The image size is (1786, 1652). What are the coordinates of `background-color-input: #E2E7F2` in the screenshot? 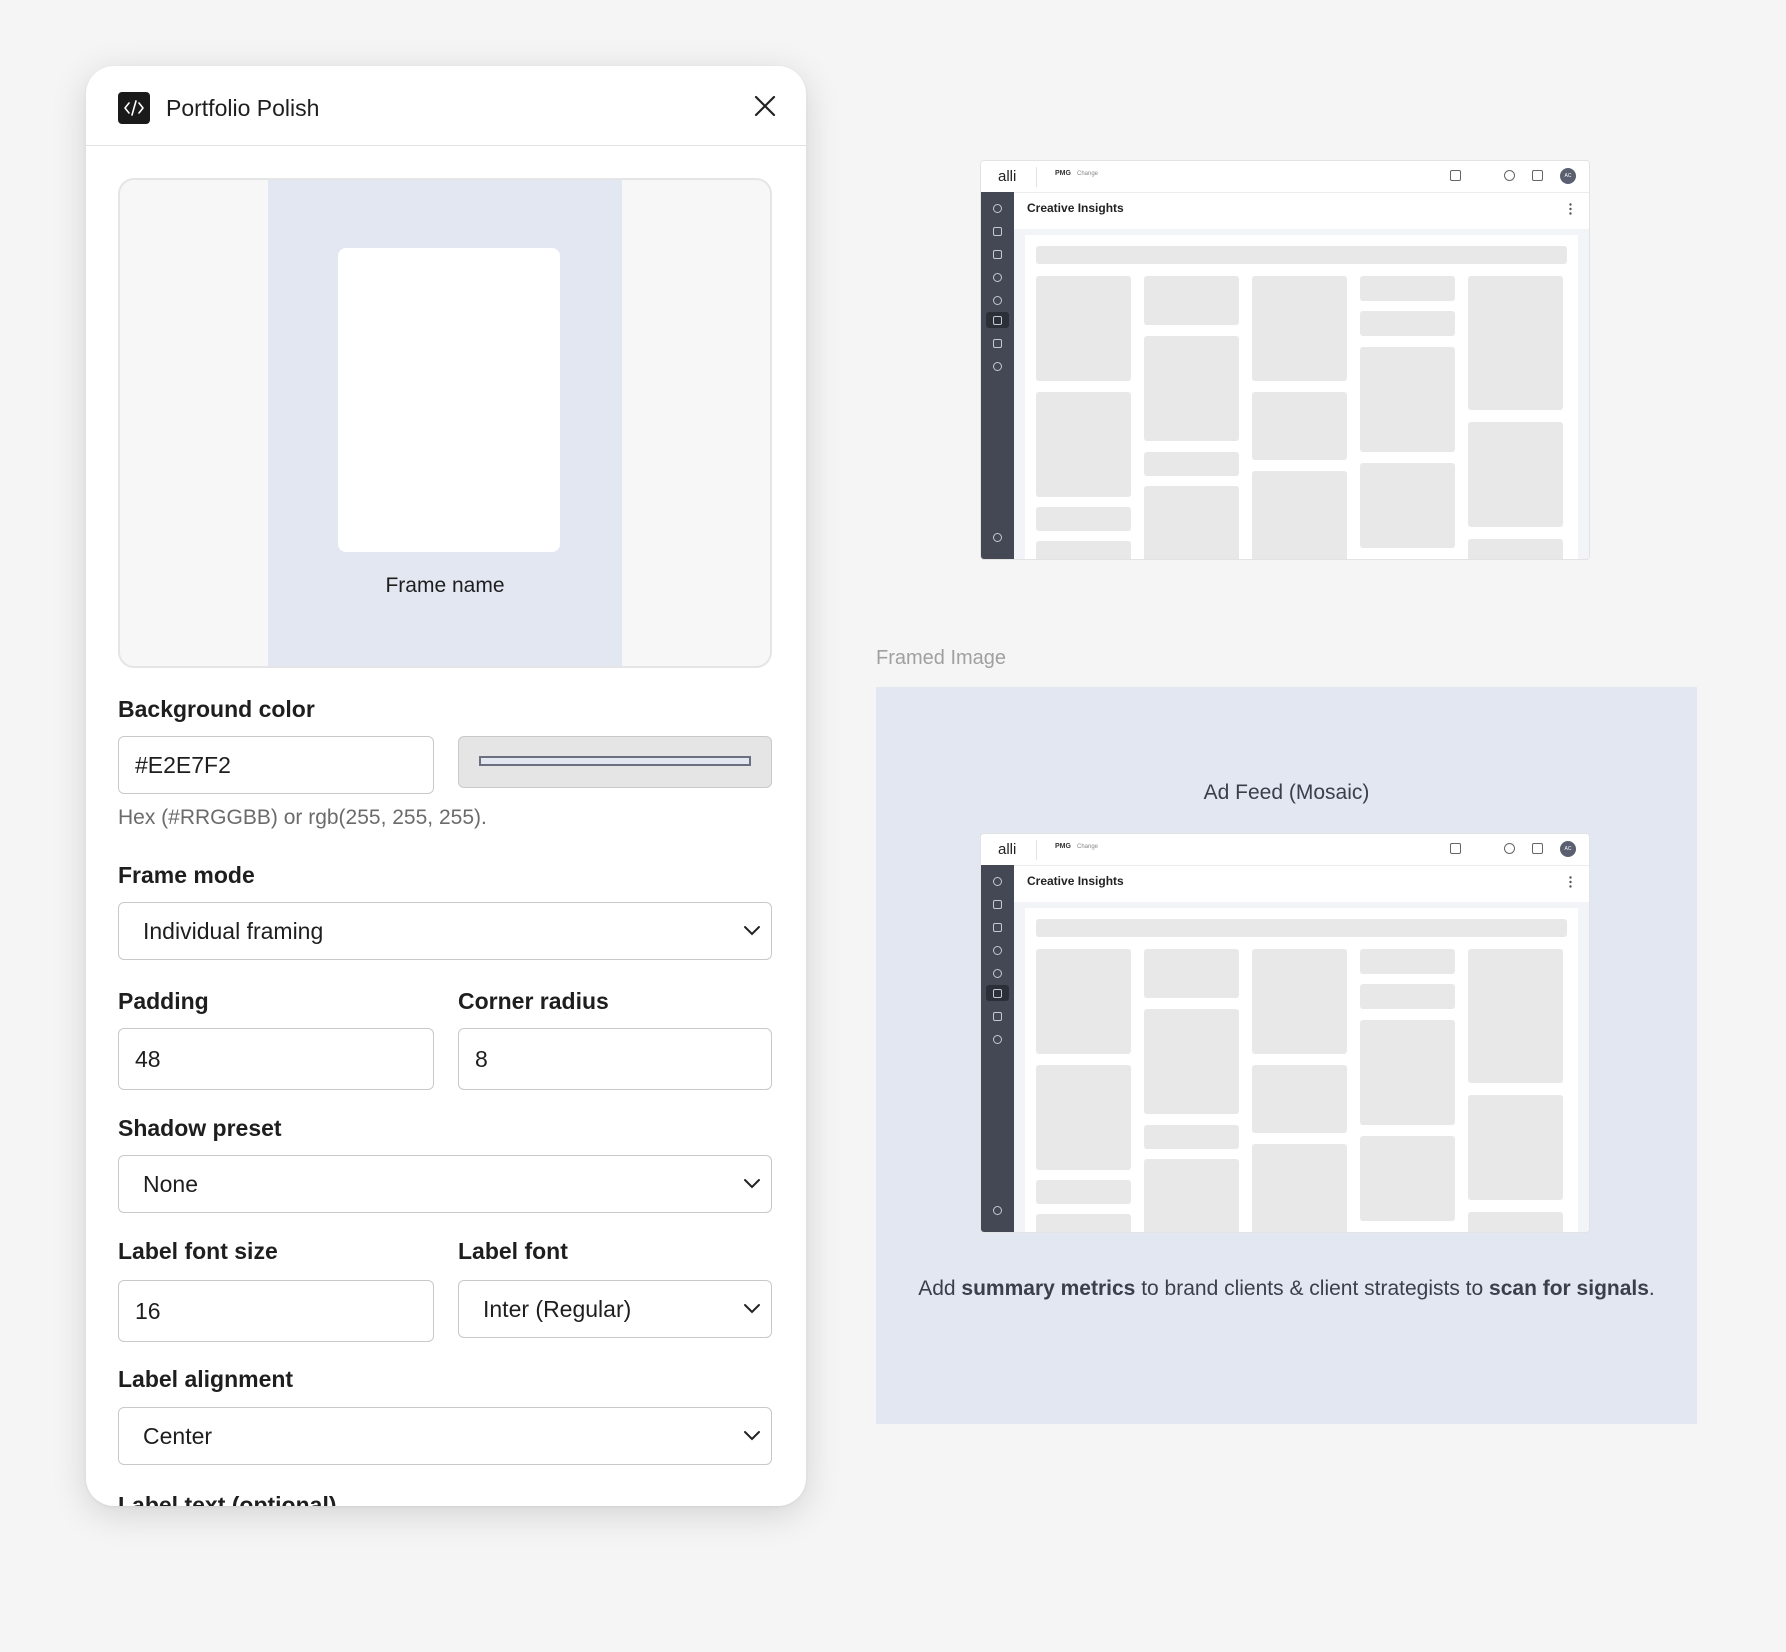 It's located at (276, 765).